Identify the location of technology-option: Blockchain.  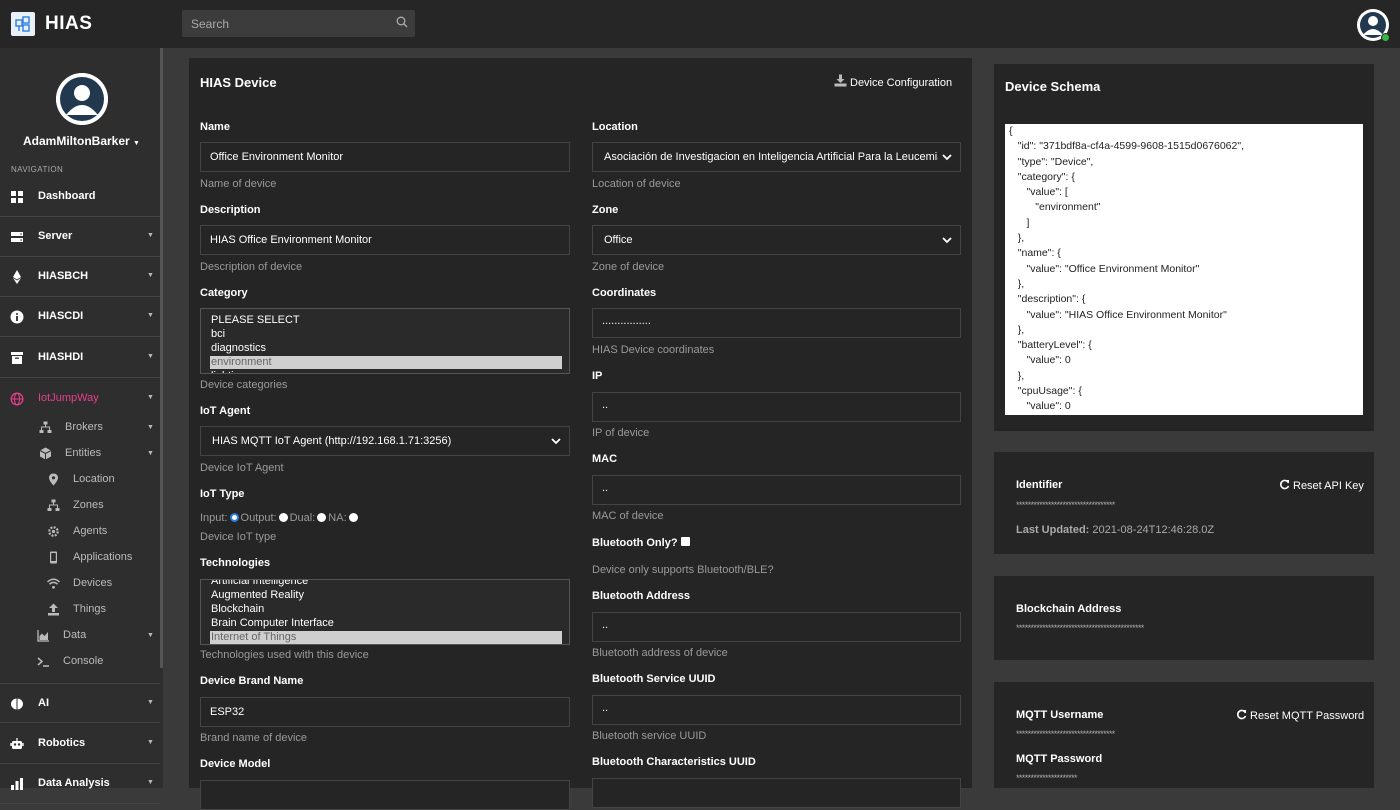
(386, 609).